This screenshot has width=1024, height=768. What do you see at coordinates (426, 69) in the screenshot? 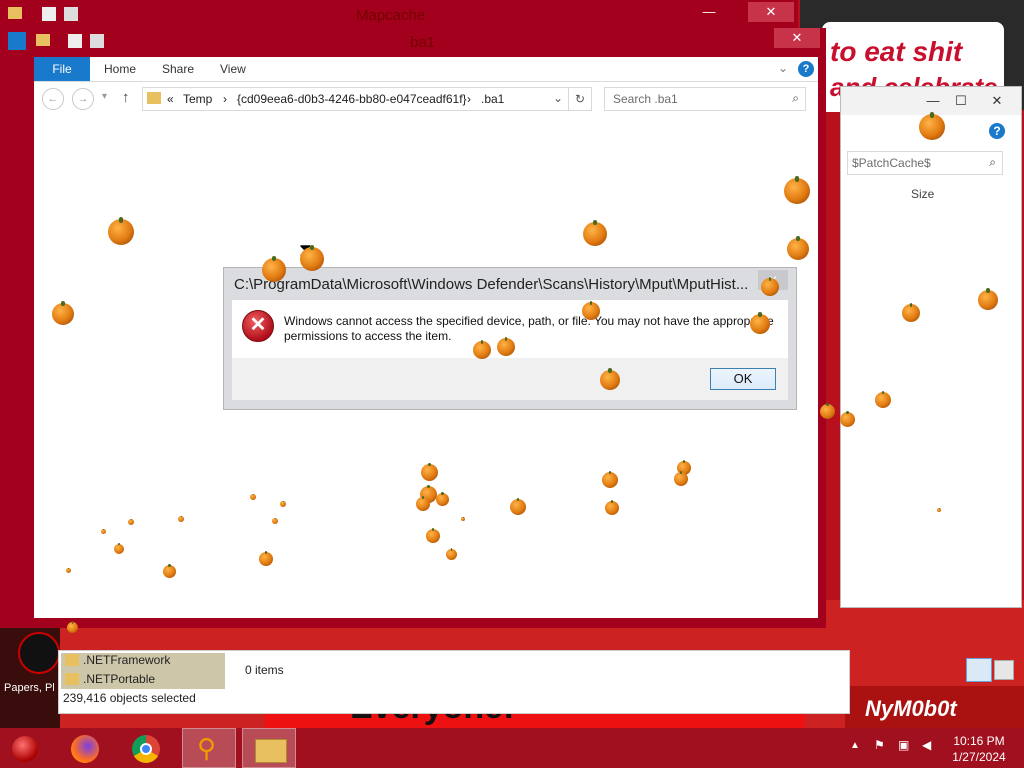
I see `ribbon: File Home Share View ⌄ ?` at bounding box center [426, 69].